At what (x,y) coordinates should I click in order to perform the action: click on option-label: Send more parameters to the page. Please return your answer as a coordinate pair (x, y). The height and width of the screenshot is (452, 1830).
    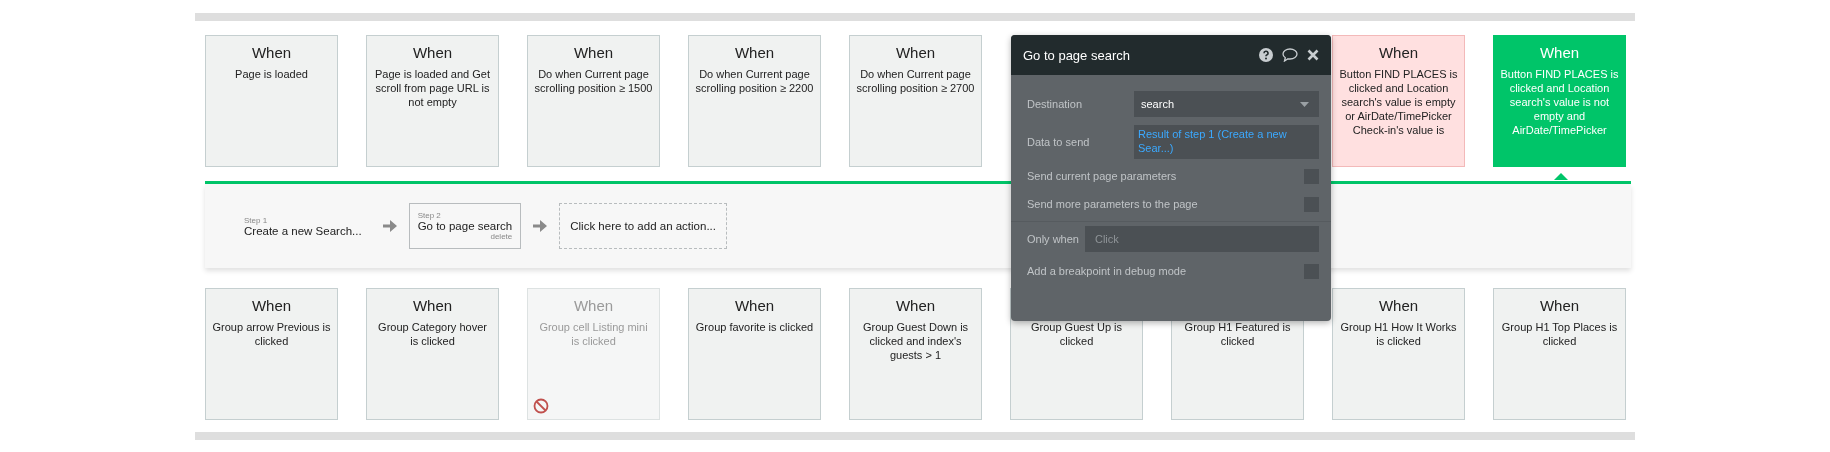
    Looking at the image, I should click on (1113, 204).